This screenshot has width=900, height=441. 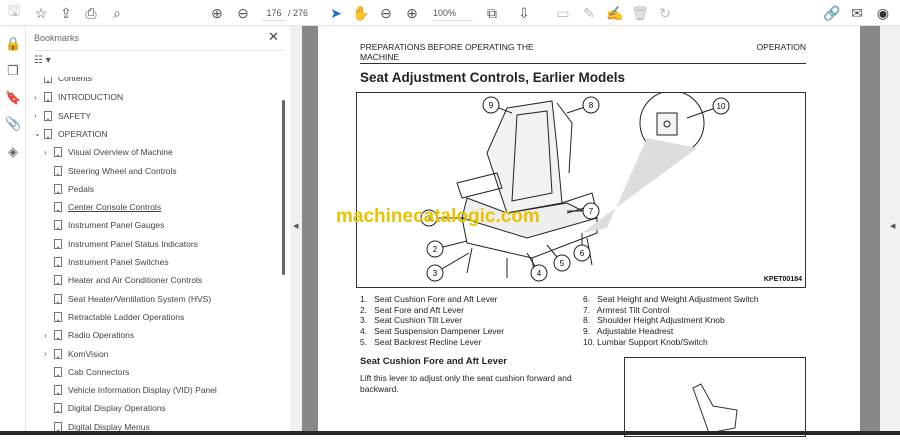 What do you see at coordinates (110, 171) in the screenshot?
I see `bookmark-item: Steering Wheel and Controls` at bounding box center [110, 171].